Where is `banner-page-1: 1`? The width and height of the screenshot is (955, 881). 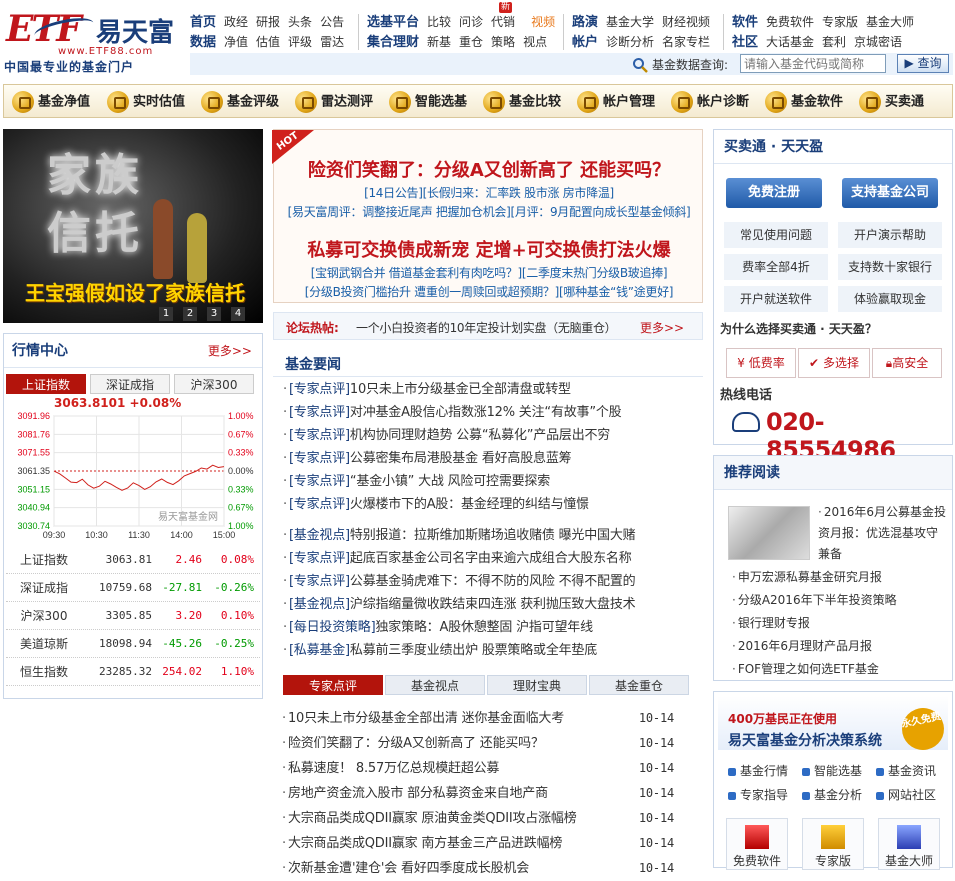 banner-page-1: 1 is located at coordinates (166, 314).